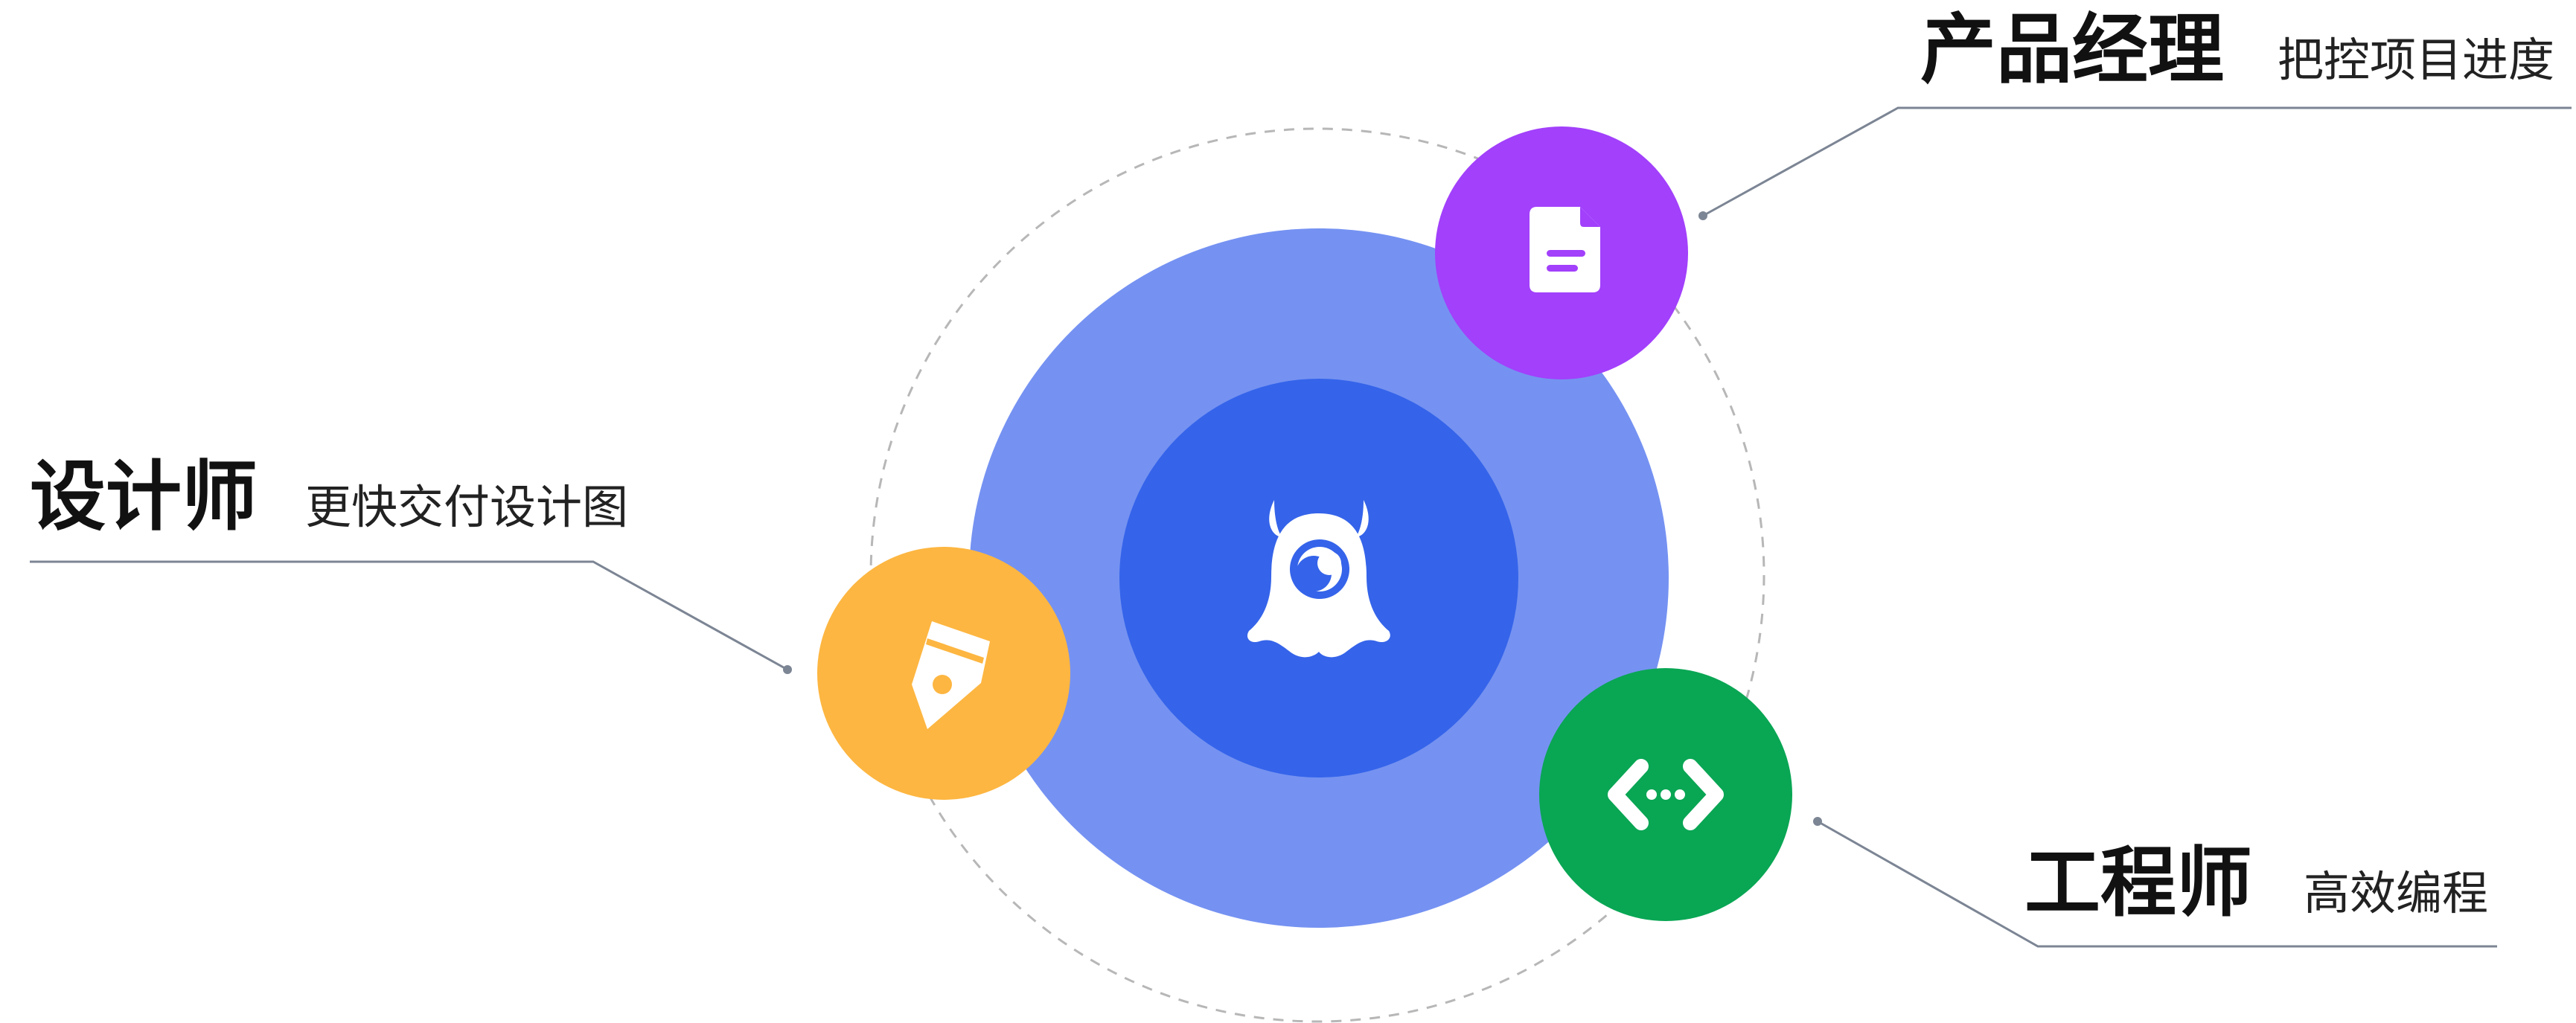 This screenshot has width=2576, height=1023. I want to click on product-desc: 把控项目进度, so click(2416, 60).